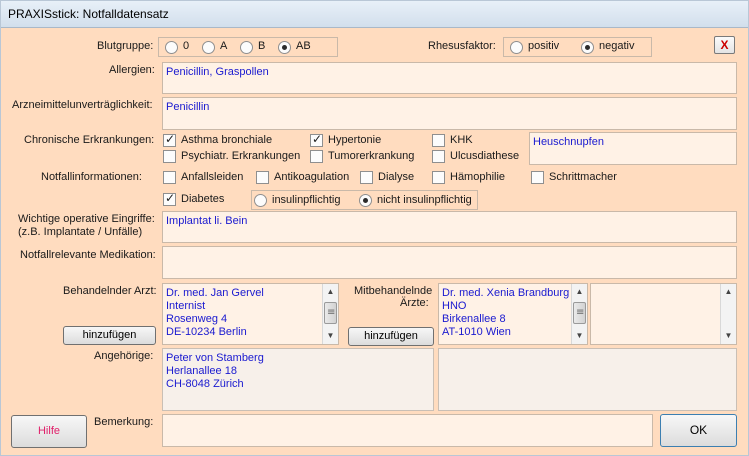  I want to click on relatives-label: Angehörige:, so click(124, 356).